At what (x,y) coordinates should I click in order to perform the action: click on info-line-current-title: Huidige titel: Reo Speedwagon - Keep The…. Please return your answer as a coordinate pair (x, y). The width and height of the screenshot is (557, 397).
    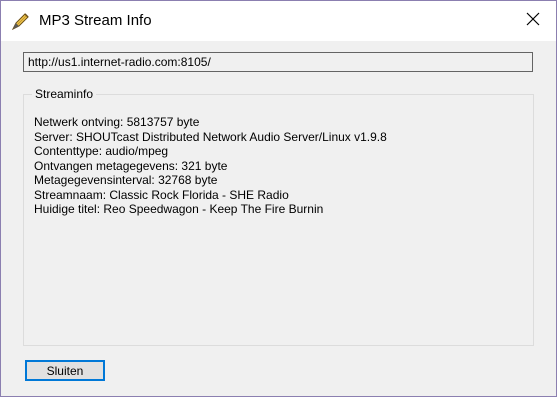
    Looking at the image, I should click on (179, 209).